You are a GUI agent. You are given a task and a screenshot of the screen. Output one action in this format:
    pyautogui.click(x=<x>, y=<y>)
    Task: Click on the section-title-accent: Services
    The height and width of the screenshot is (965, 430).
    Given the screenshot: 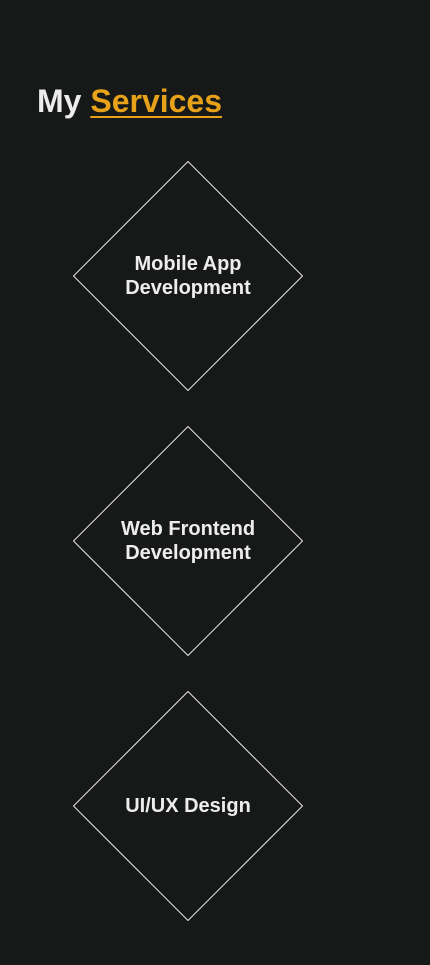 What is the action you would take?
    pyautogui.click(x=156, y=101)
    